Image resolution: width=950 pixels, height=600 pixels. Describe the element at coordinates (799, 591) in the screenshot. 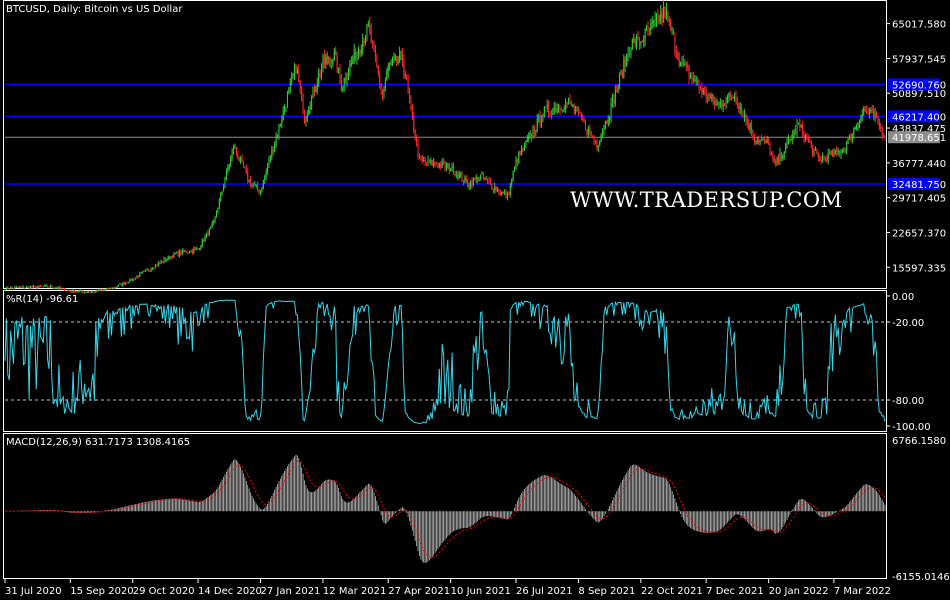

I see `x-tick-label: 20 Jan 2022` at that location.